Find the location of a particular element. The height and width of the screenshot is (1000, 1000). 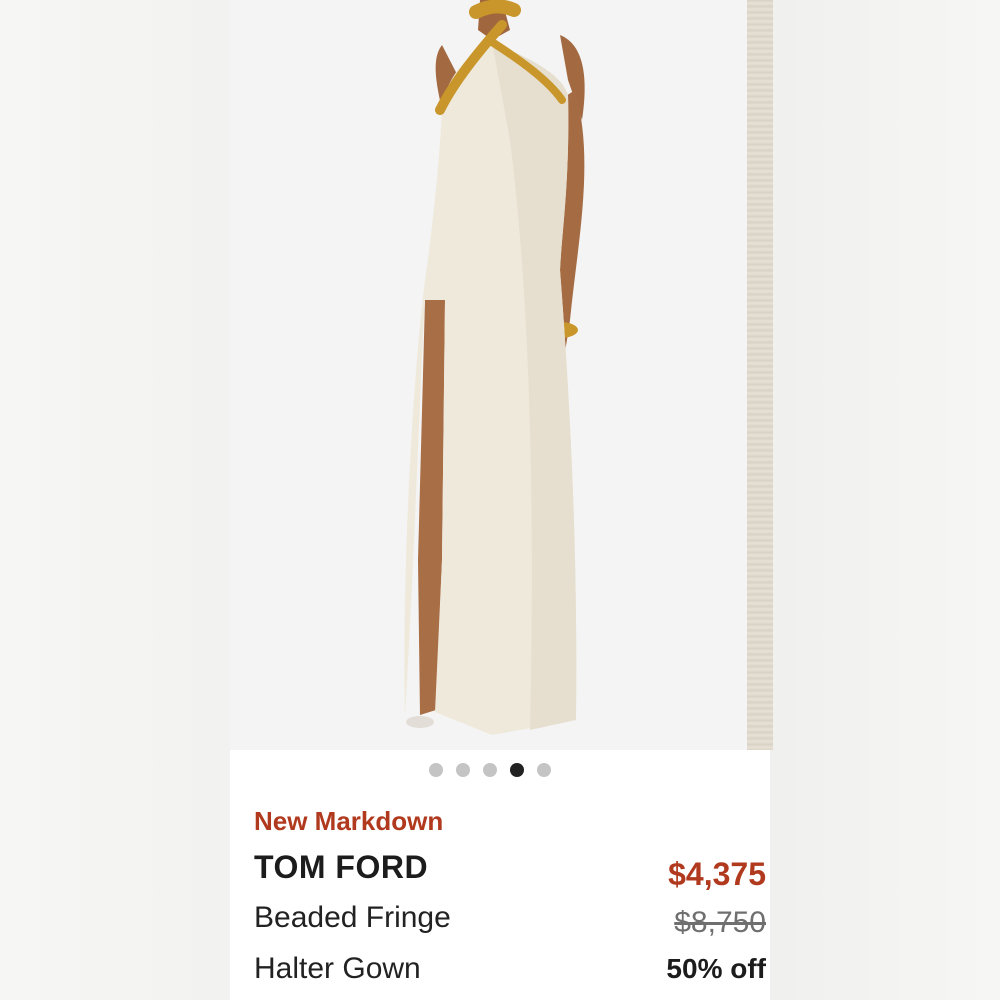

product-title-line1: Beaded Fringe is located at coordinates (352, 918).